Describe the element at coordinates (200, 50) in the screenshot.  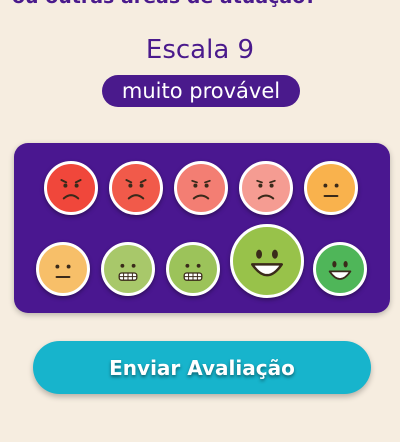
I see `scale-title: Escala 9` at that location.